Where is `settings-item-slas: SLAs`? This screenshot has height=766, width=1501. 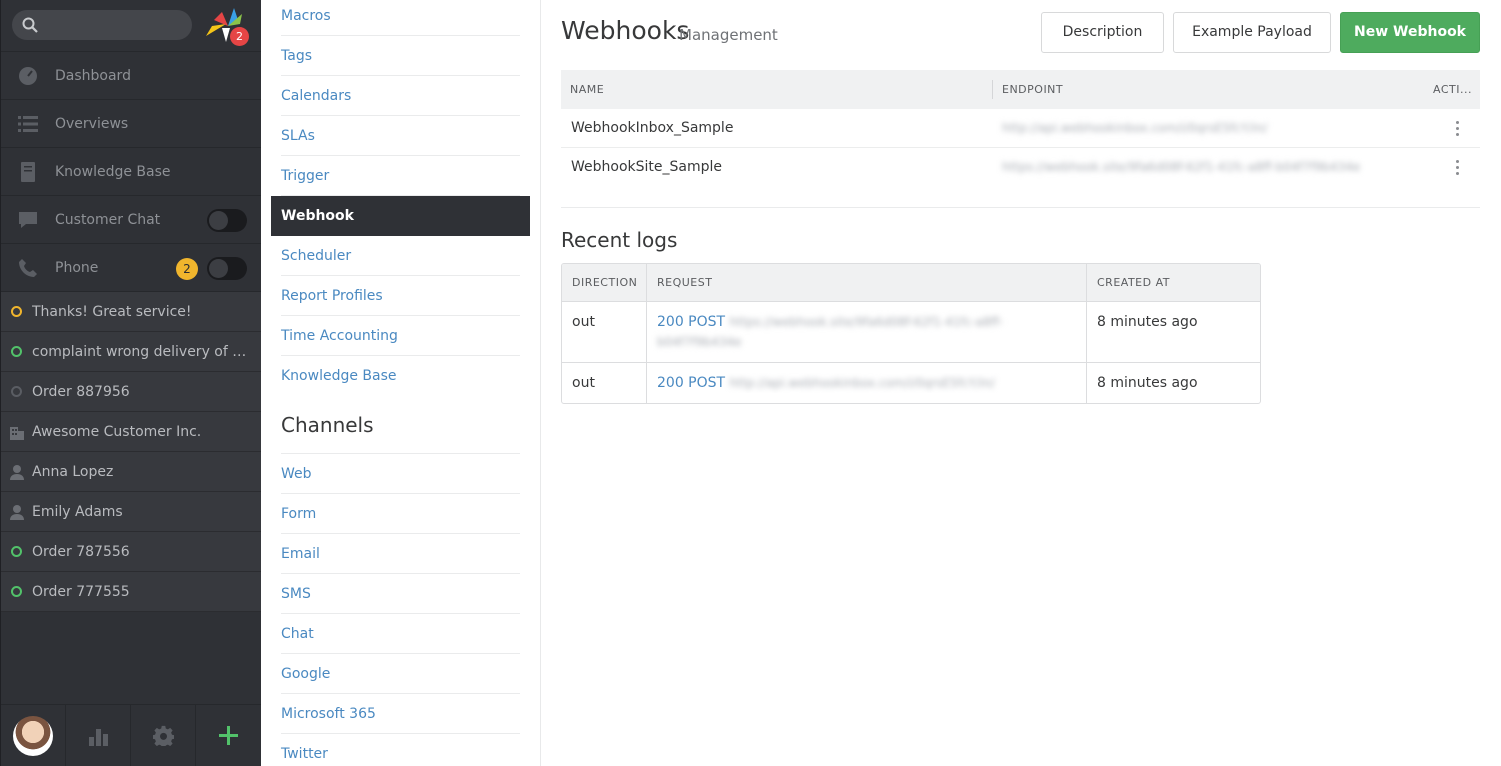
settings-item-slas: SLAs is located at coordinates (400, 136).